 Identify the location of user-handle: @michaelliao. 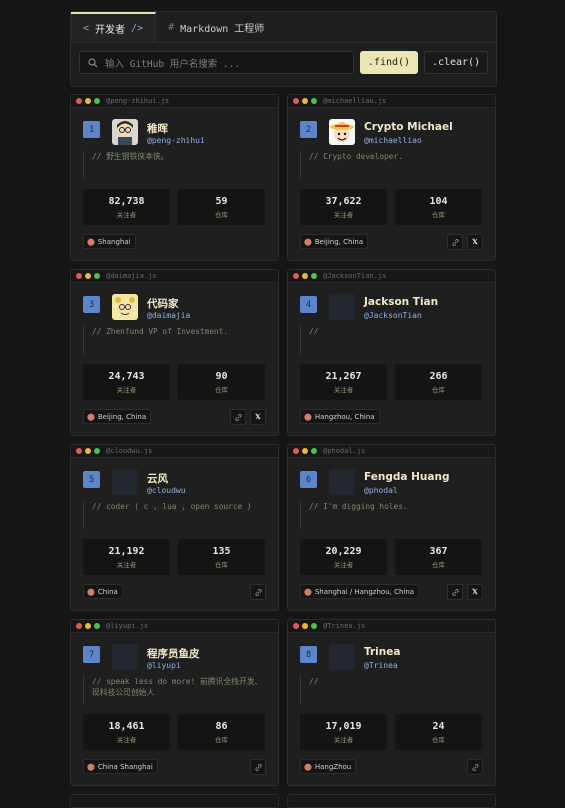
(393, 140).